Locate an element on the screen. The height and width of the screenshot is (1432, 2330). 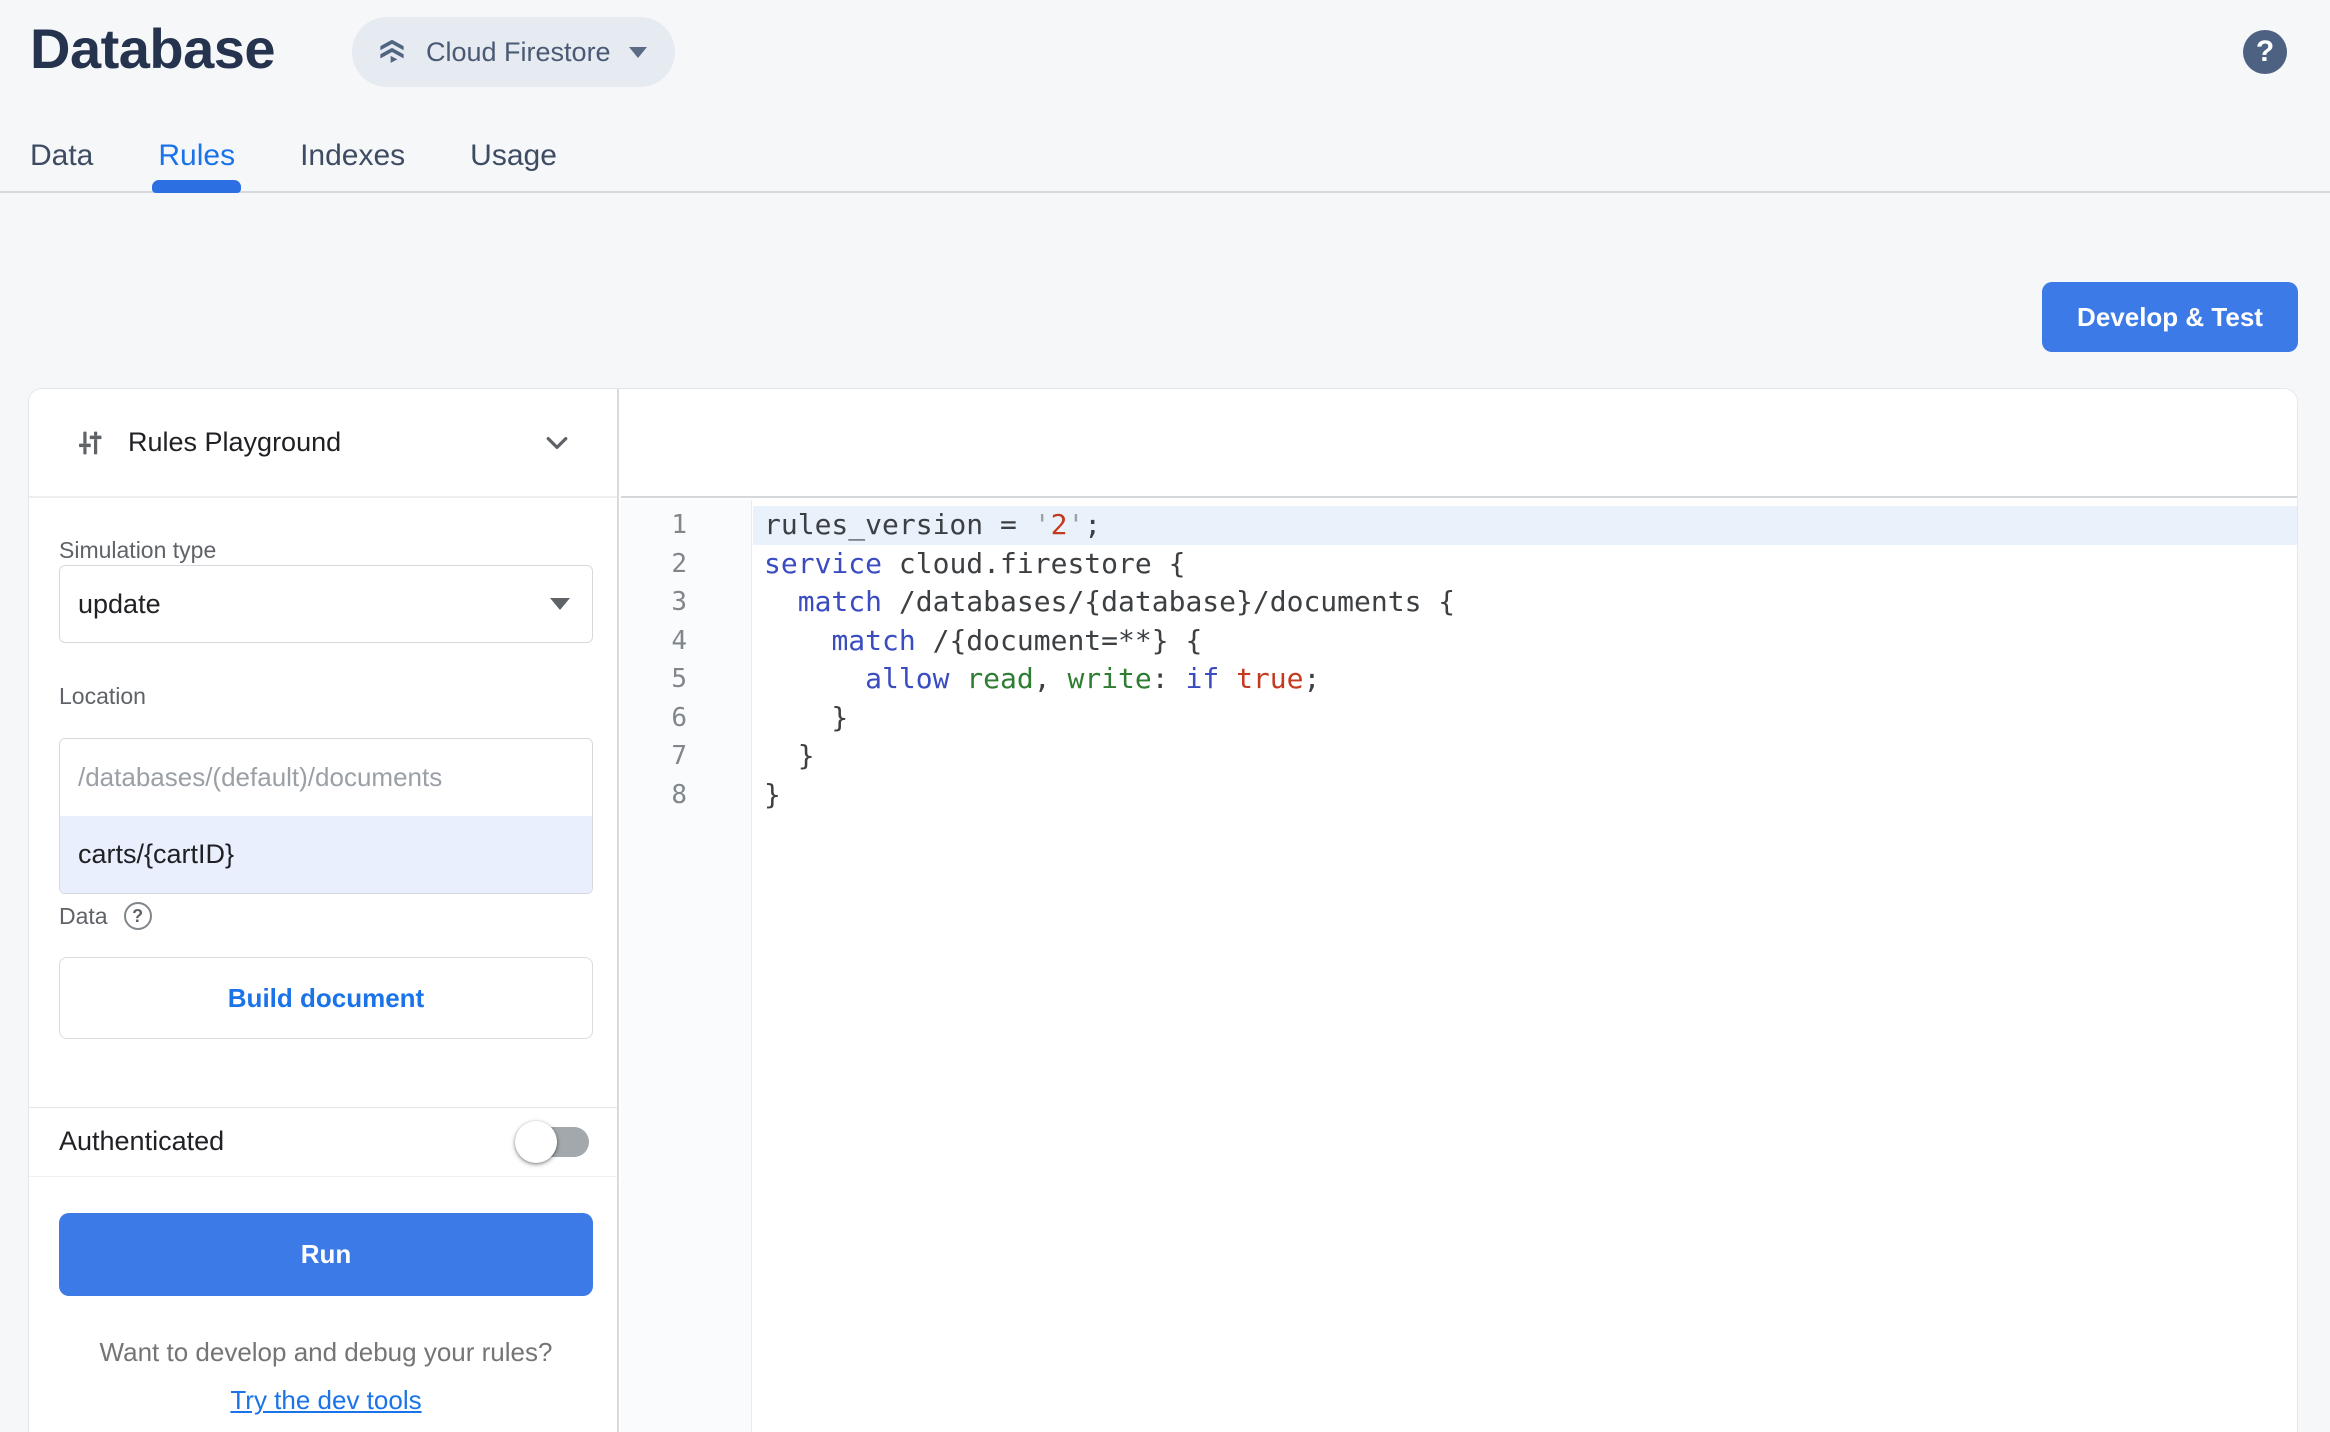
line-number: 6 is located at coordinates (679, 717).